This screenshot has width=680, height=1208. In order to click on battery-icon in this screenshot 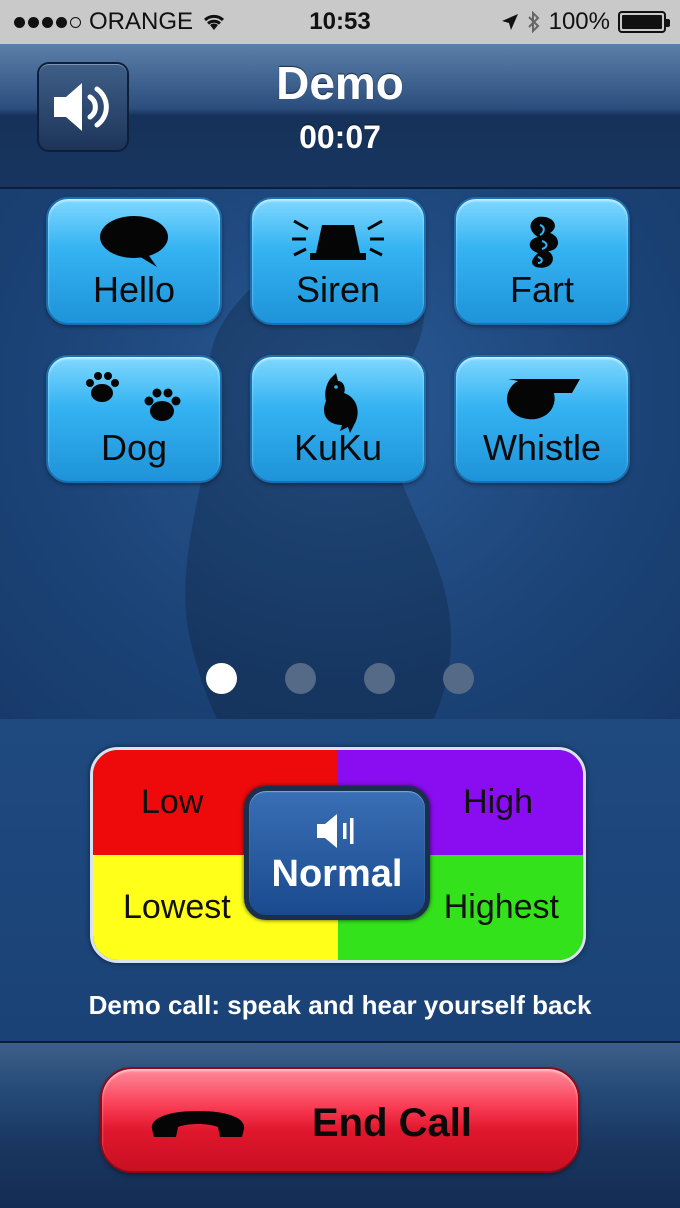, I will do `click(644, 22)`.